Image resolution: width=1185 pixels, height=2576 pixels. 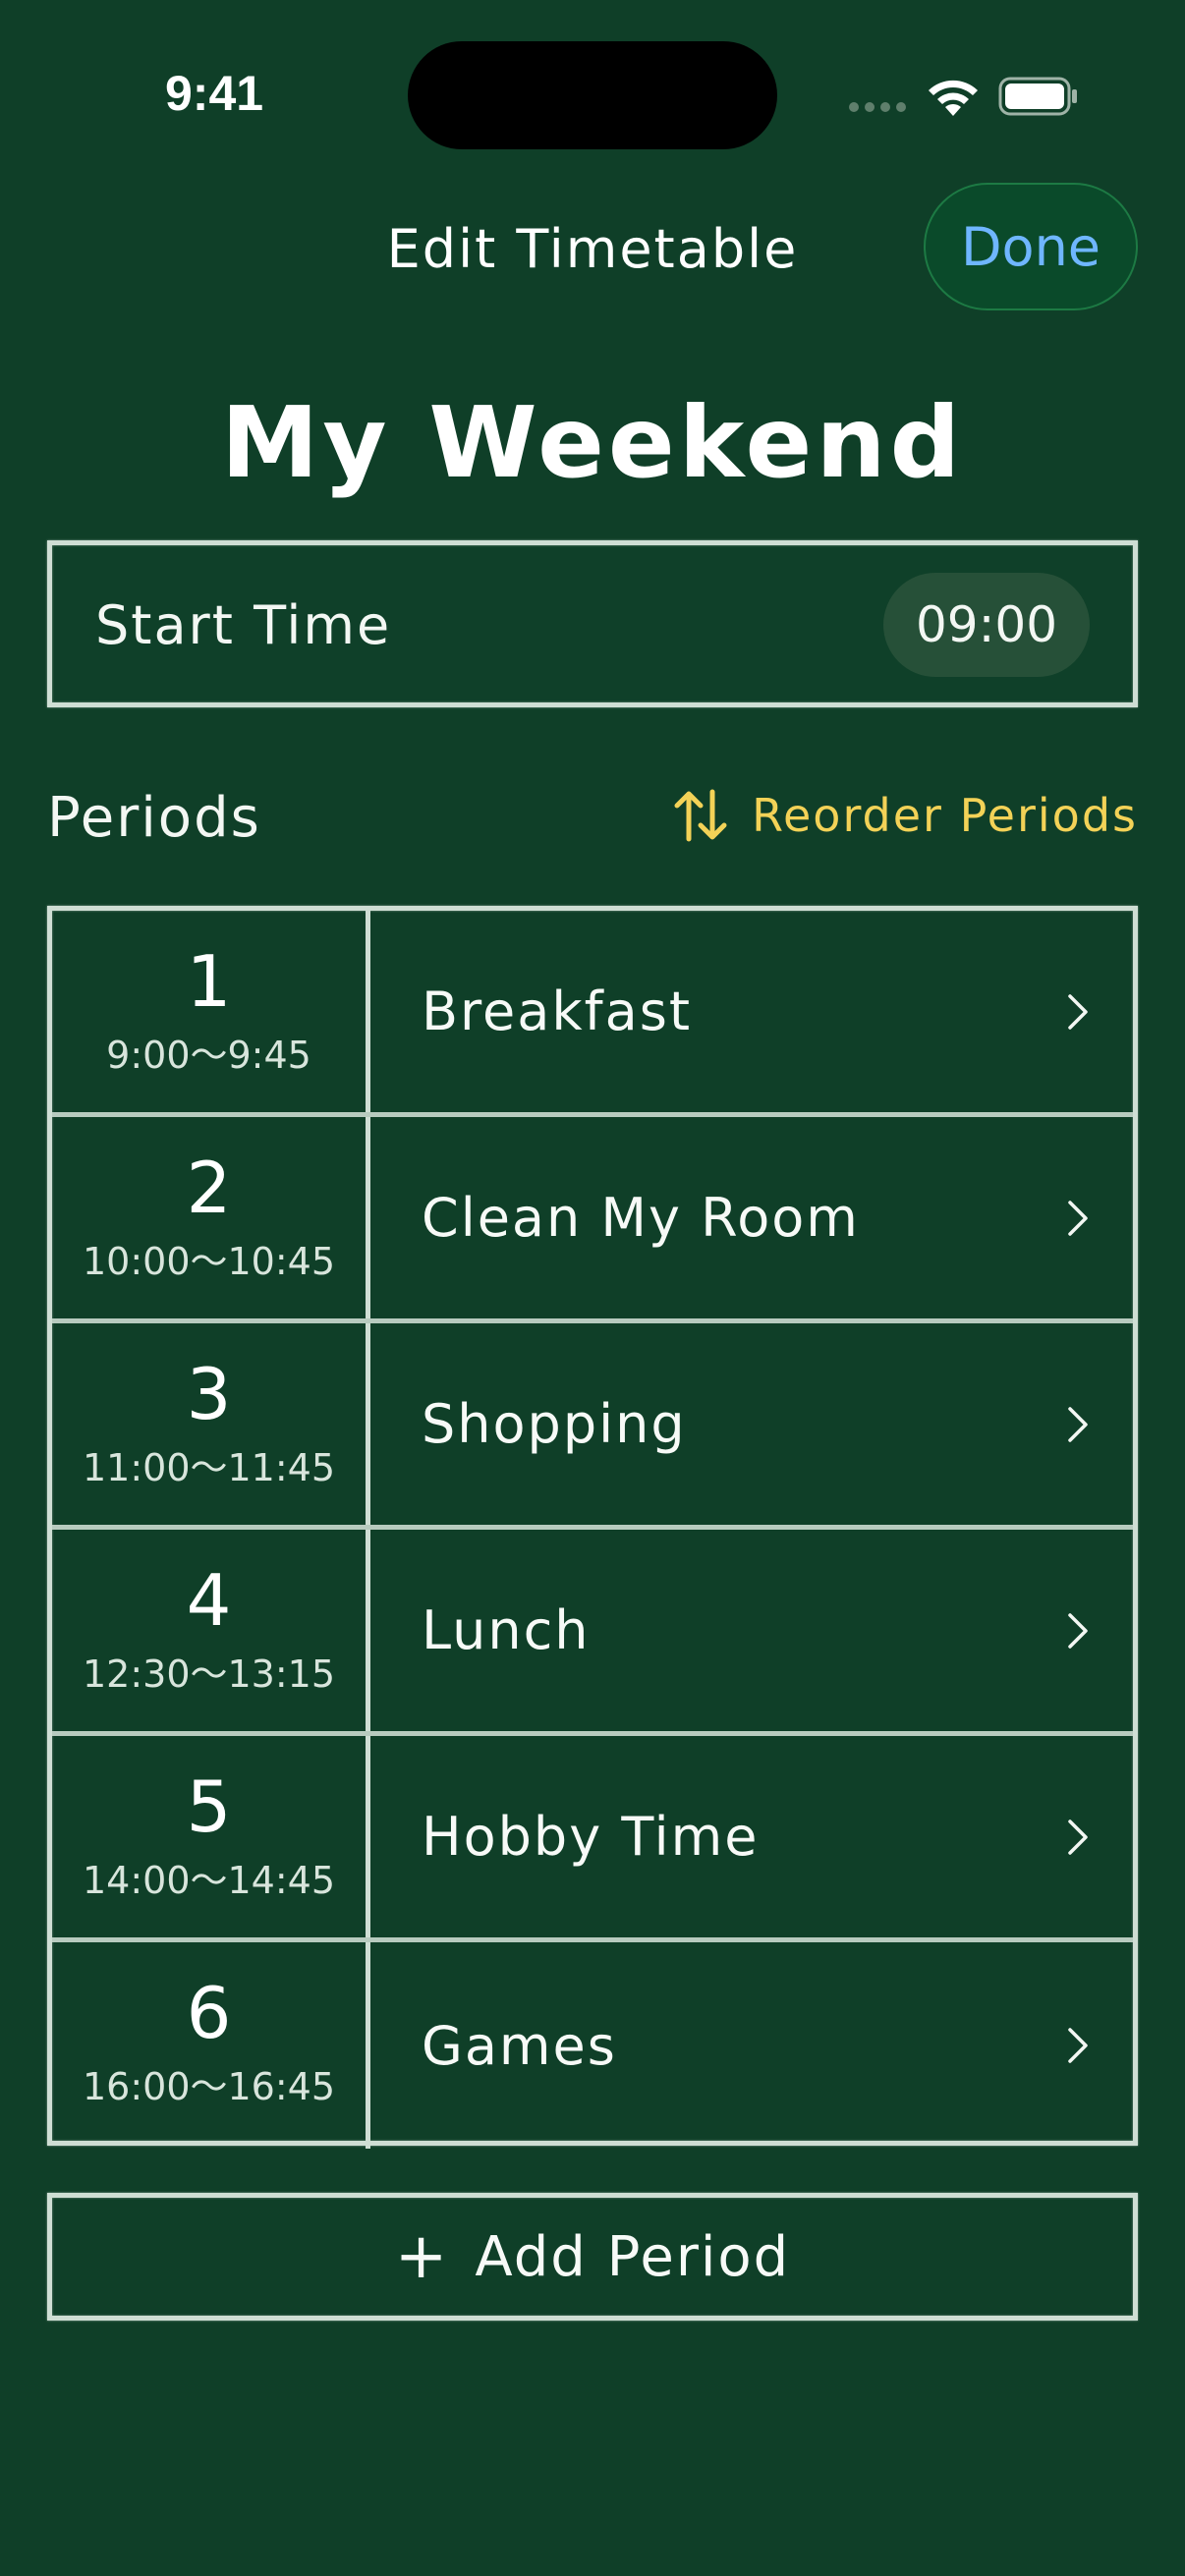 I want to click on period-number: 5, so click(x=209, y=1806).